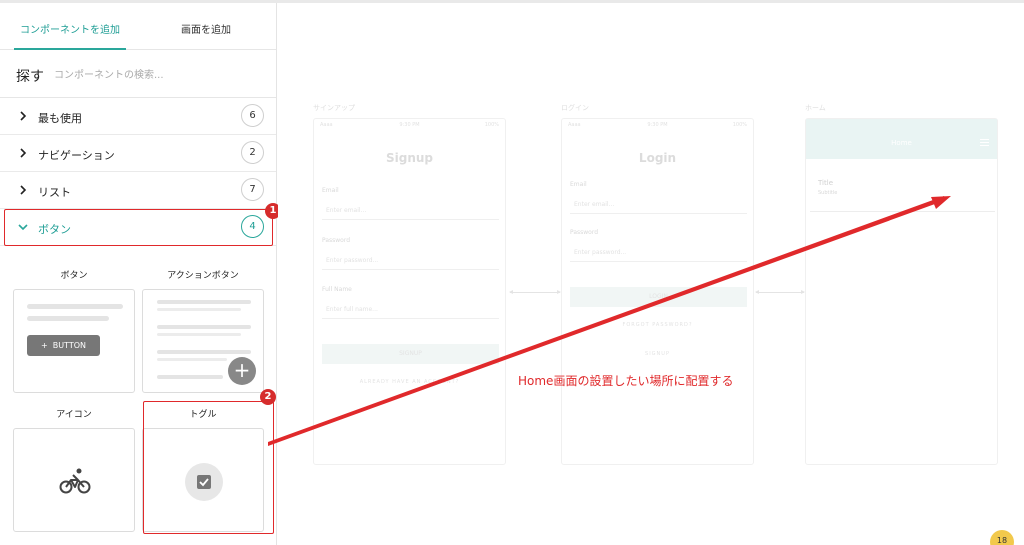 Image resolution: width=1024 pixels, height=545 pixels. What do you see at coordinates (252, 152) in the screenshot?
I see `category-count: 2` at bounding box center [252, 152].